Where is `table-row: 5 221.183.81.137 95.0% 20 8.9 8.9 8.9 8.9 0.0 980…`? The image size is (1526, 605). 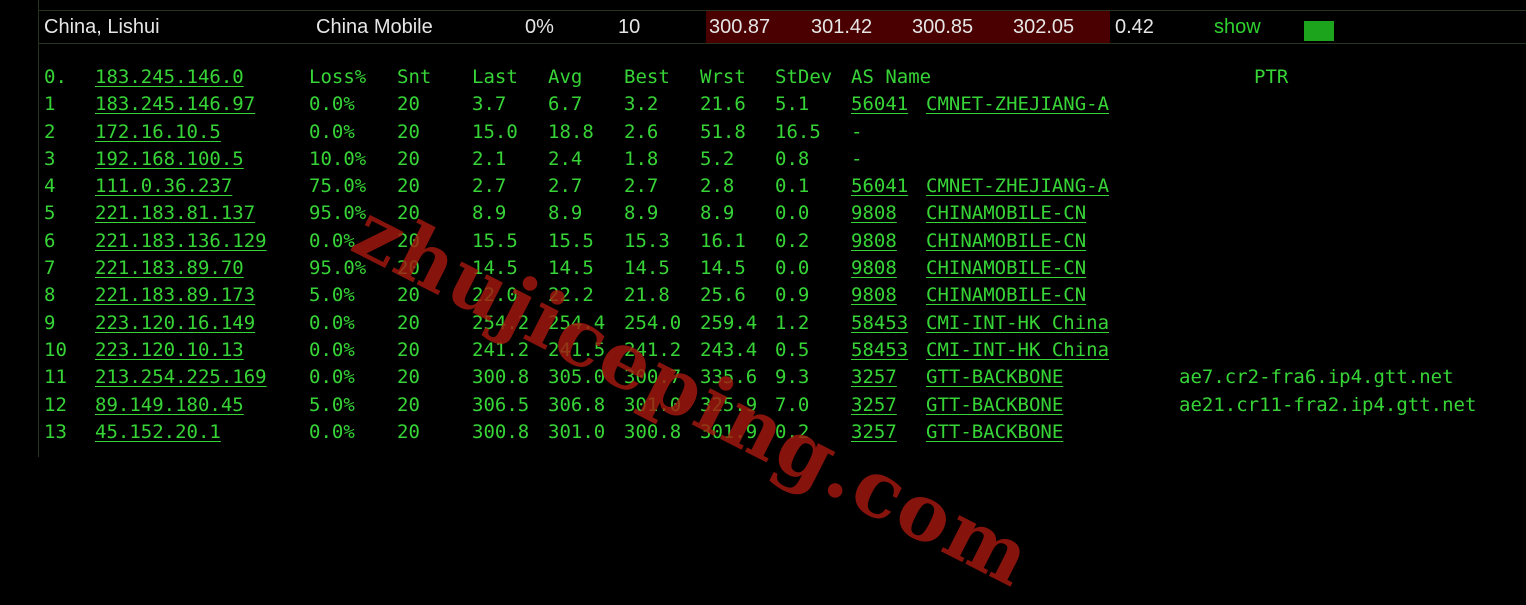 table-row: 5 221.183.81.137 95.0% 20 8.9 8.9 8.9 8.9 0.0 980… is located at coordinates (779, 215).